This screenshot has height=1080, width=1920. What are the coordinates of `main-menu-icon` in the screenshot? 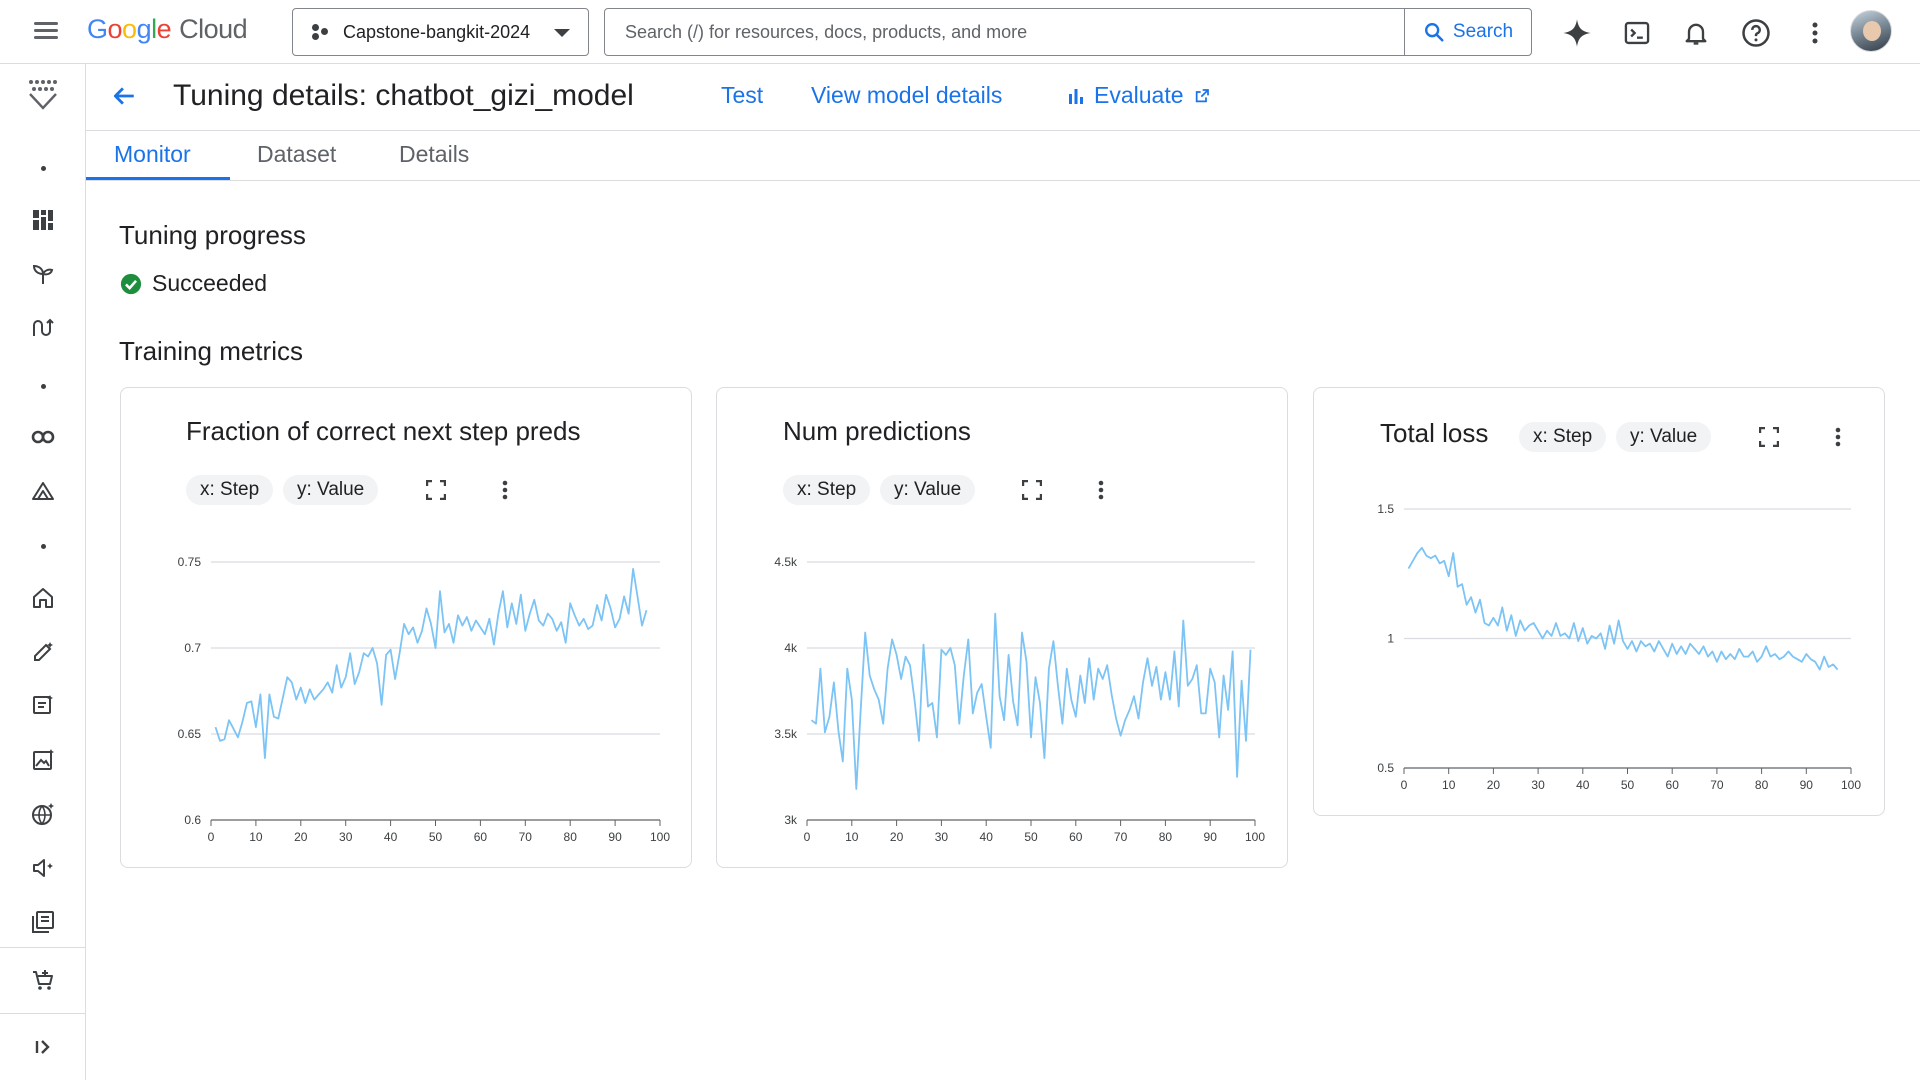 It's located at (46, 32).